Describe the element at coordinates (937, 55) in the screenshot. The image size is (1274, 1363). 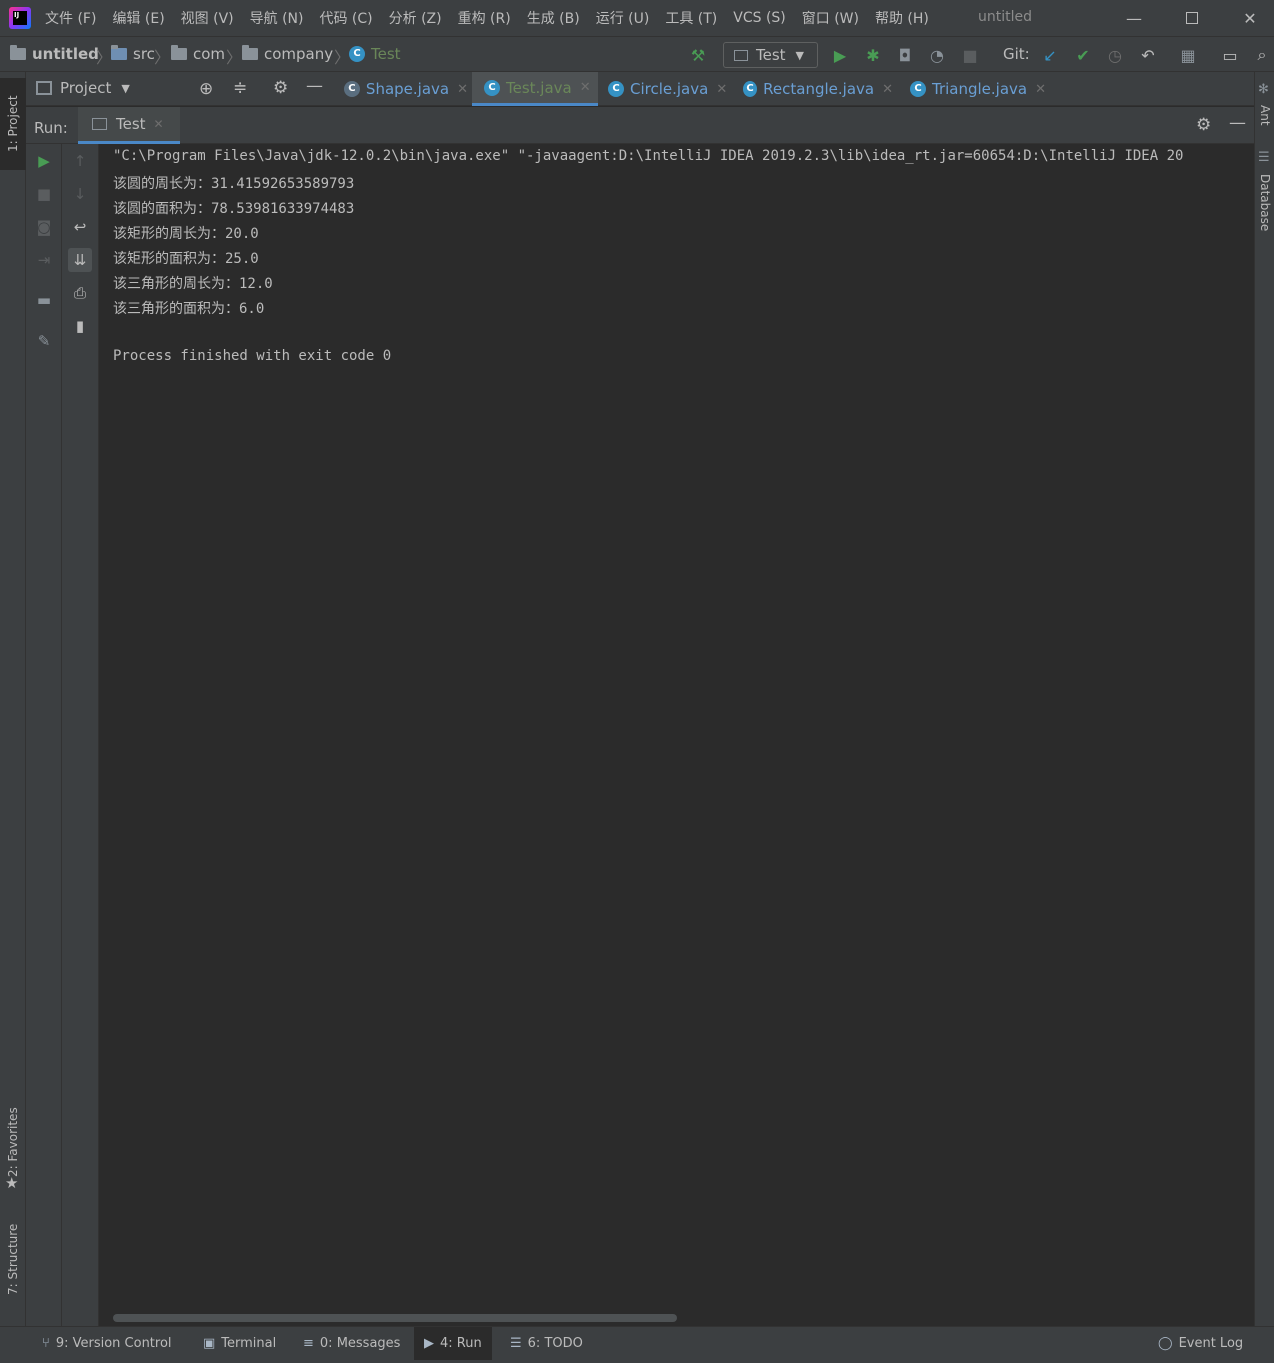
I see `profile-icon: ◔` at that location.